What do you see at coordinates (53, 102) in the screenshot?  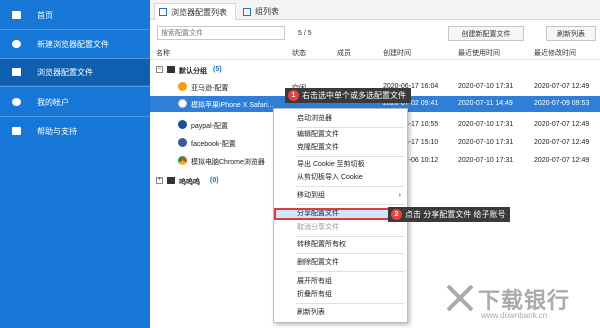 I see `sidebar-item-label: 我的帐户` at bounding box center [53, 102].